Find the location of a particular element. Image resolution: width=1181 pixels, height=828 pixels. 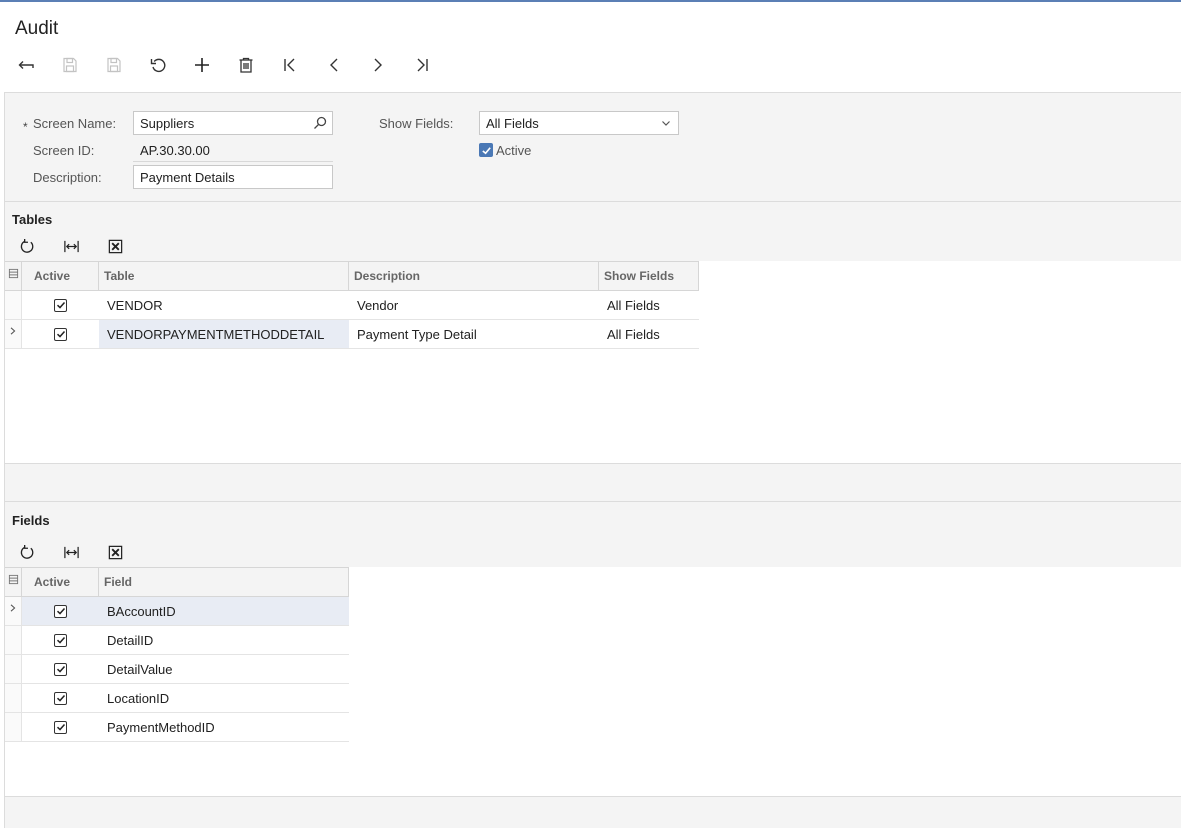

screen-name-label: Screen Name: is located at coordinates (75, 123).